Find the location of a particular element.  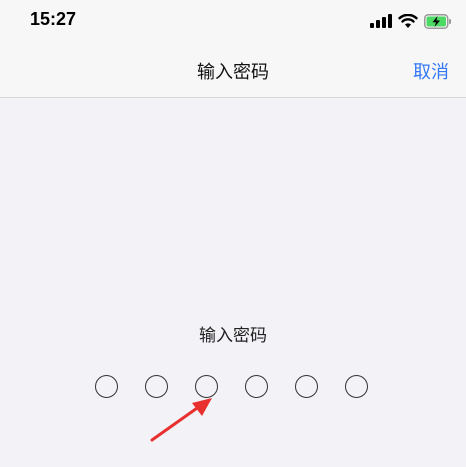

passcode-prompt: 输入密码 is located at coordinates (233, 336).